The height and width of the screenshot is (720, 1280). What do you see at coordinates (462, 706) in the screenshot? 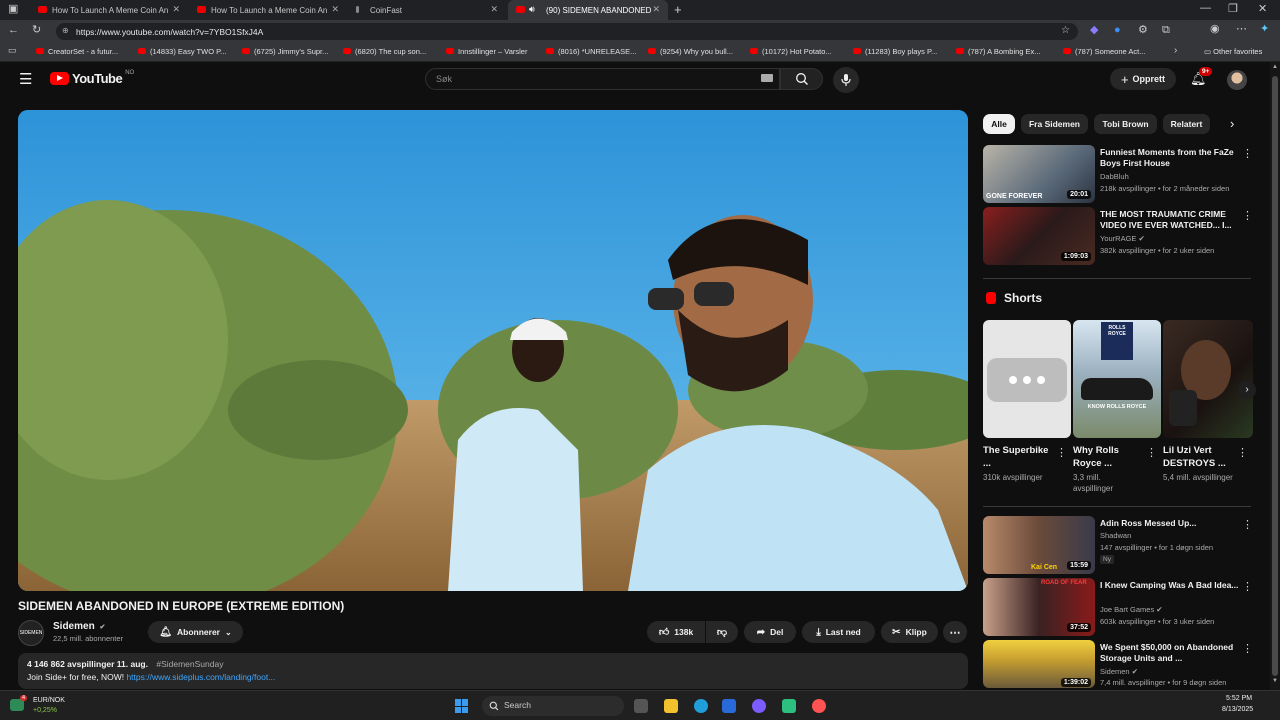
I see `windows-start-icon` at bounding box center [462, 706].